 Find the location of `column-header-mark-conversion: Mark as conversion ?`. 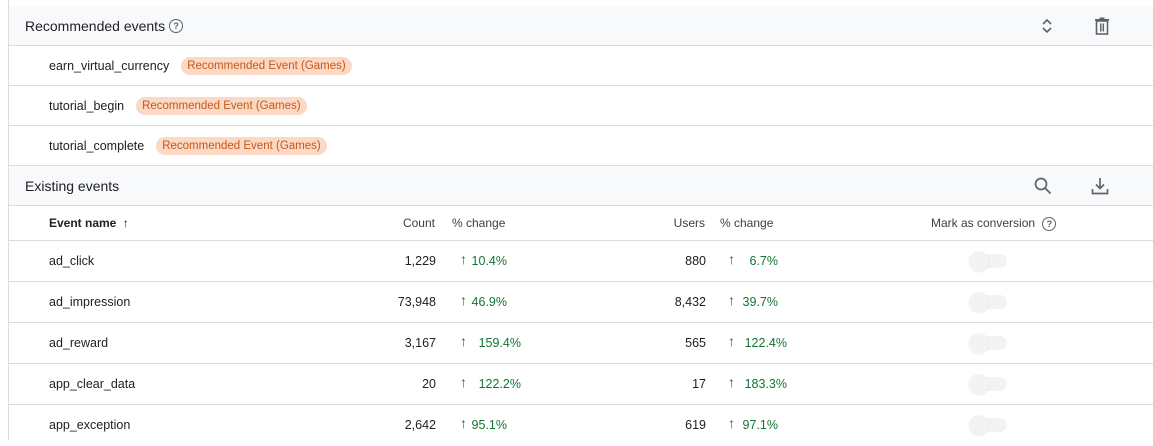

column-header-mark-conversion: Mark as conversion ? is located at coordinates (994, 223).